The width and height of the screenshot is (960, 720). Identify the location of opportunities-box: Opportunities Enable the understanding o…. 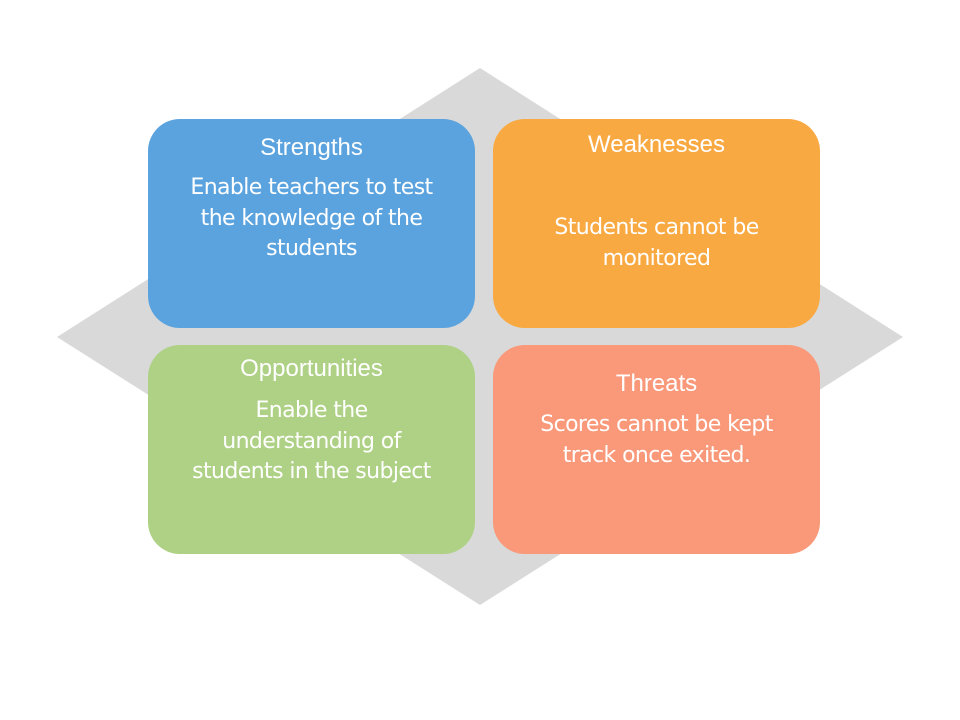
(311, 449).